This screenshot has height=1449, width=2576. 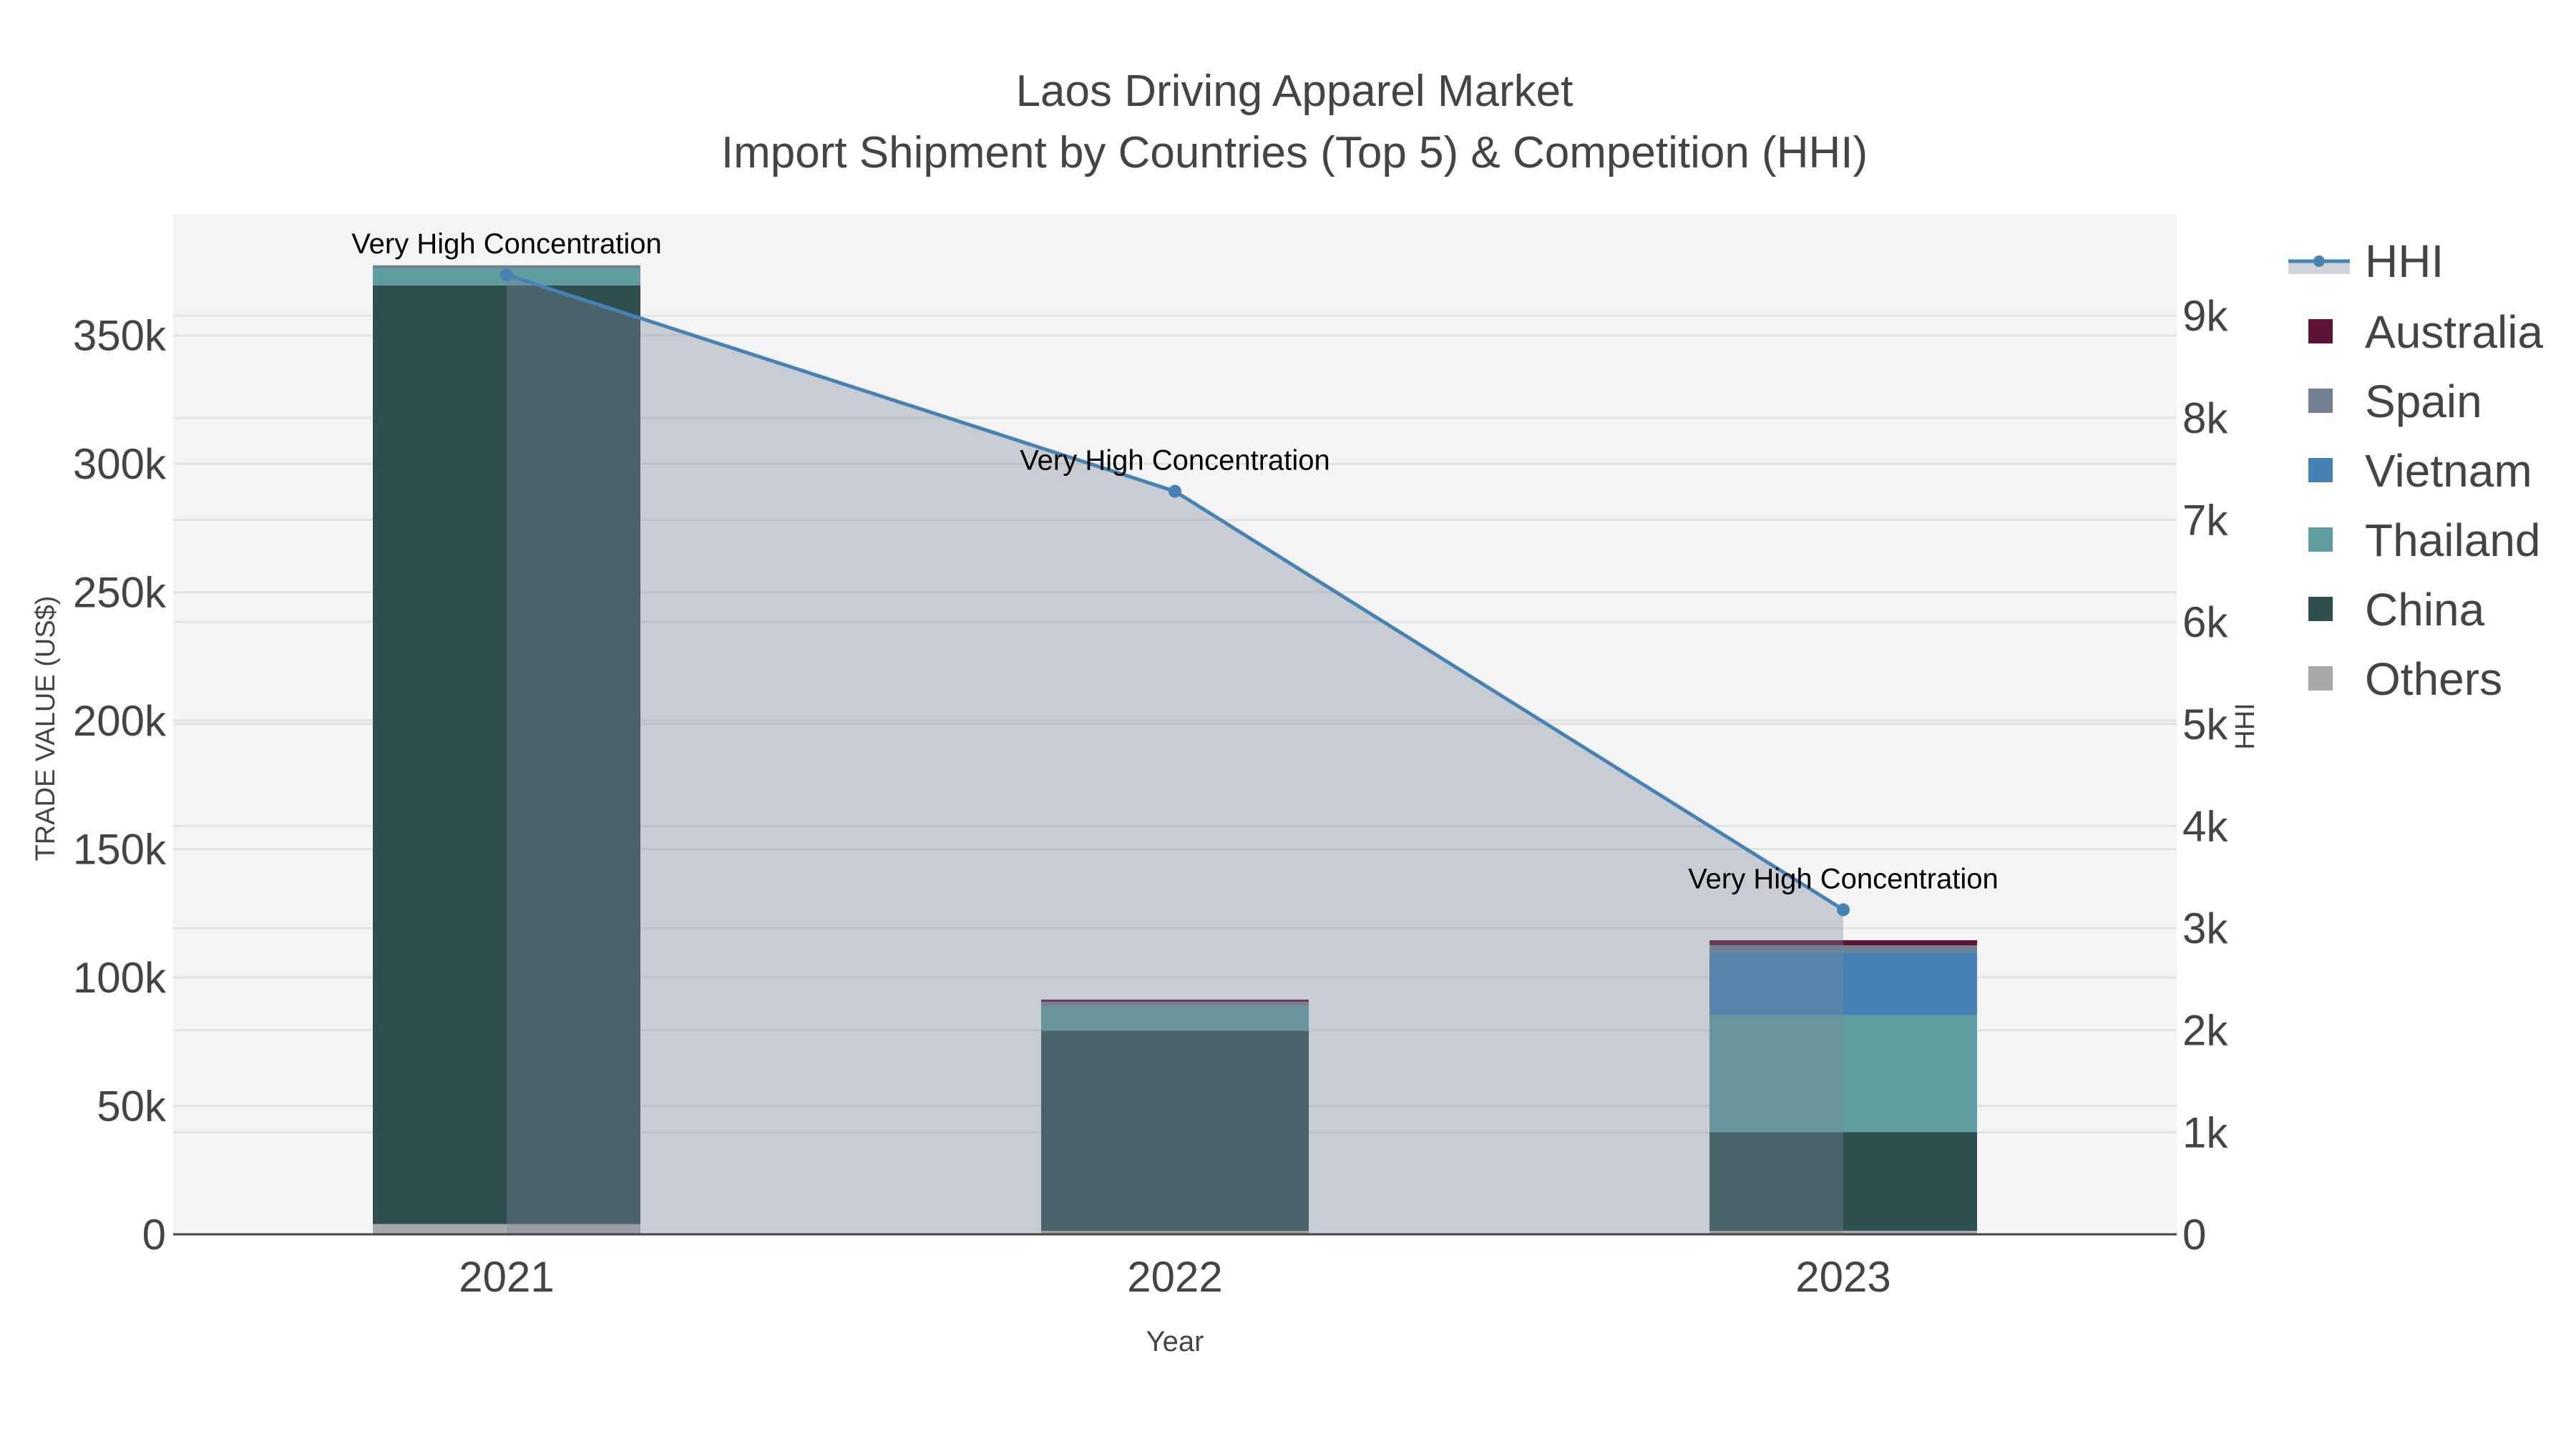 I want to click on legend-label: Vietnam, so click(x=2448, y=471).